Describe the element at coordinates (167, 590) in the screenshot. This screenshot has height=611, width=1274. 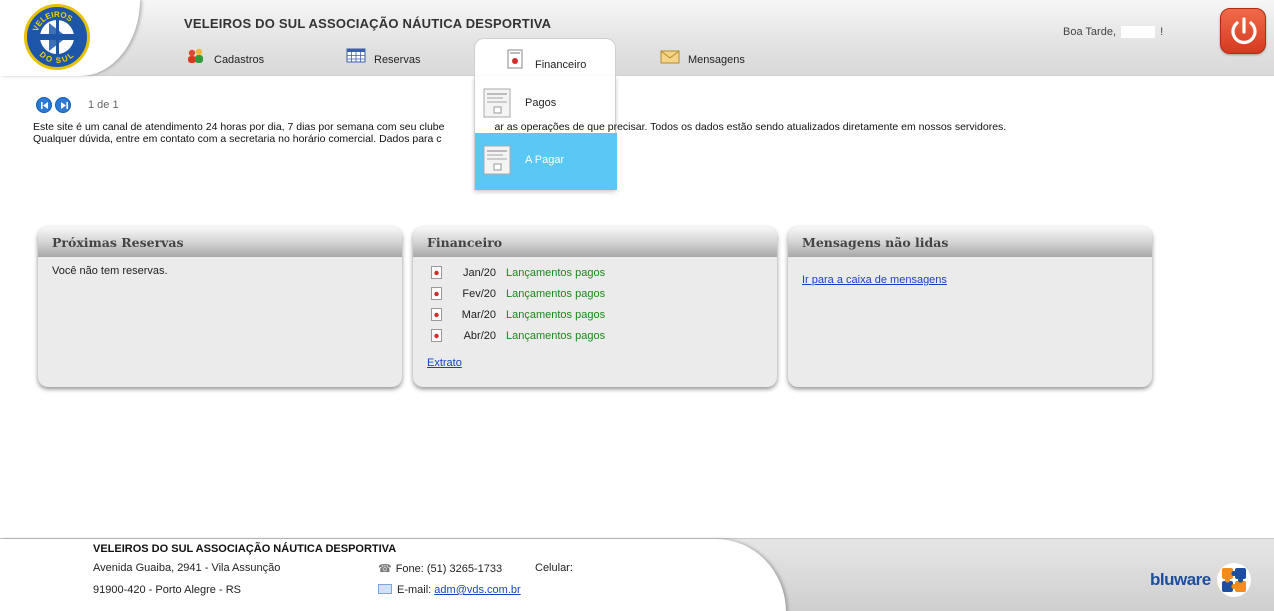
I see `footer-cep-city: 91900-420 - Porto Alegre - RS` at that location.